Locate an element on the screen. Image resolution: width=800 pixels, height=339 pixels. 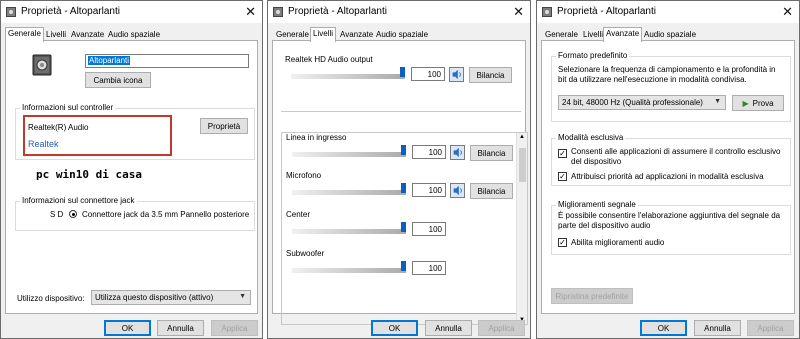
tab-generale: Generale is located at coordinates (24, 34).